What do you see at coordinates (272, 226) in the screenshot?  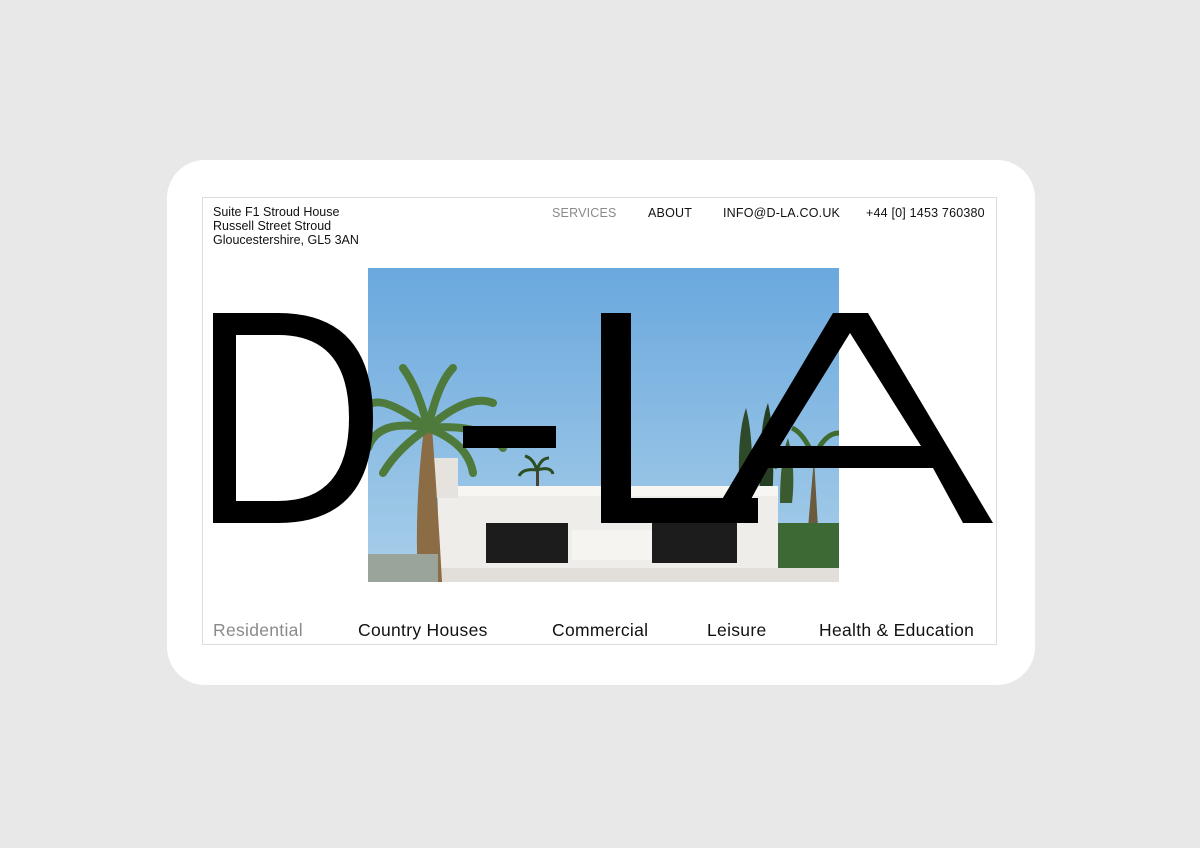 I see `address-line-2: Russell Street Stroud` at bounding box center [272, 226].